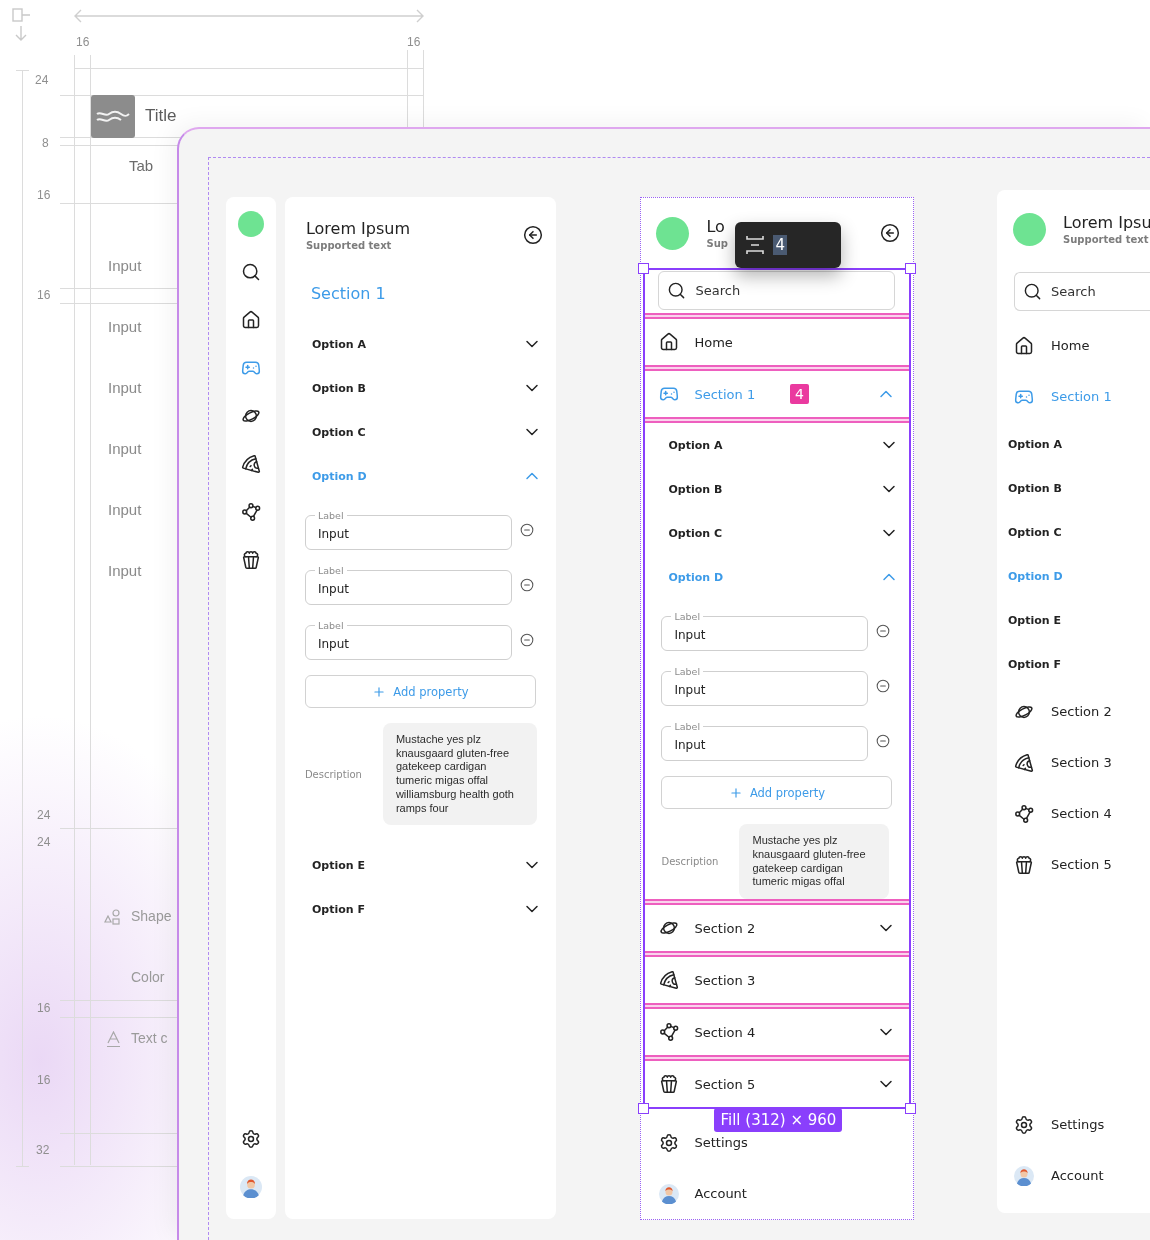 Image resolution: width=1150 pixels, height=1240 pixels. What do you see at coordinates (780, 245) in the screenshot?
I see `spacing-value: 4` at bounding box center [780, 245].